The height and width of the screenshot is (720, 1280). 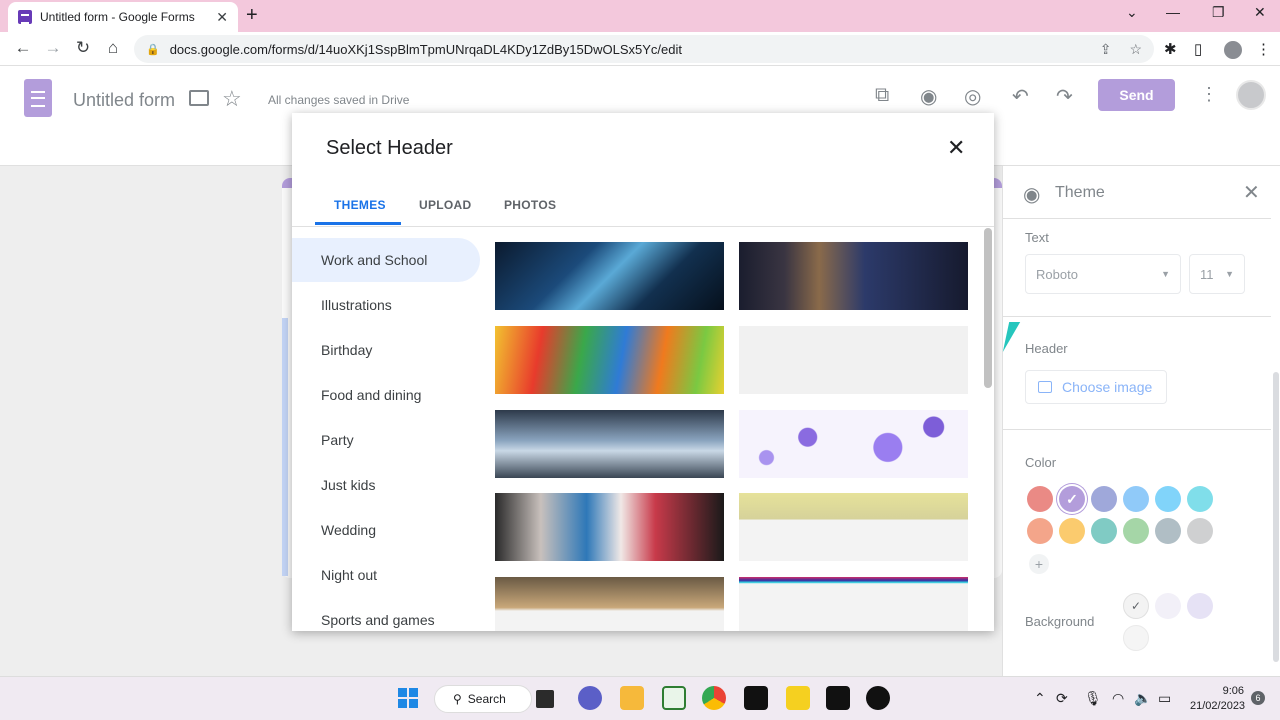 What do you see at coordinates (53, 48) in the screenshot?
I see `forward-icon: →` at bounding box center [53, 48].